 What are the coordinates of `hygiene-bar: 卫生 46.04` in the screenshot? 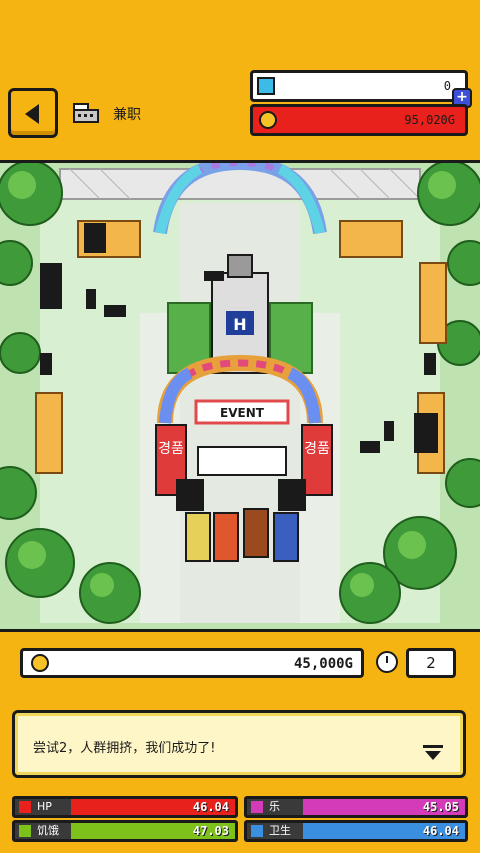 It's located at (356, 831).